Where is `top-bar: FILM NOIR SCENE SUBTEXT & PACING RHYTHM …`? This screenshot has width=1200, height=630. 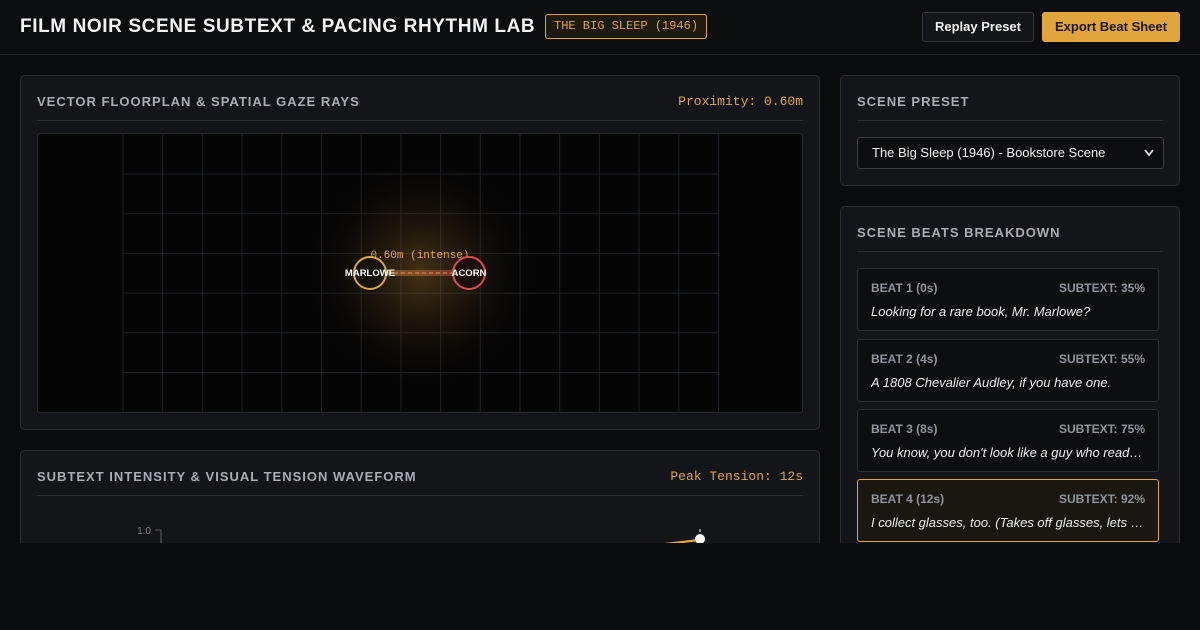 top-bar: FILM NOIR SCENE SUBTEXT & PACING RHYTHM … is located at coordinates (600, 27).